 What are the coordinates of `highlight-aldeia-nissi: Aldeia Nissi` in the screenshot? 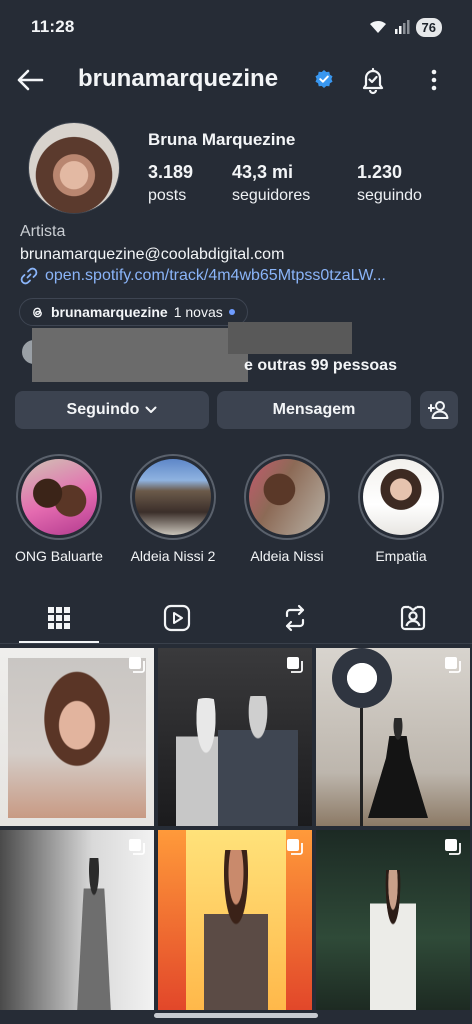 It's located at (287, 509).